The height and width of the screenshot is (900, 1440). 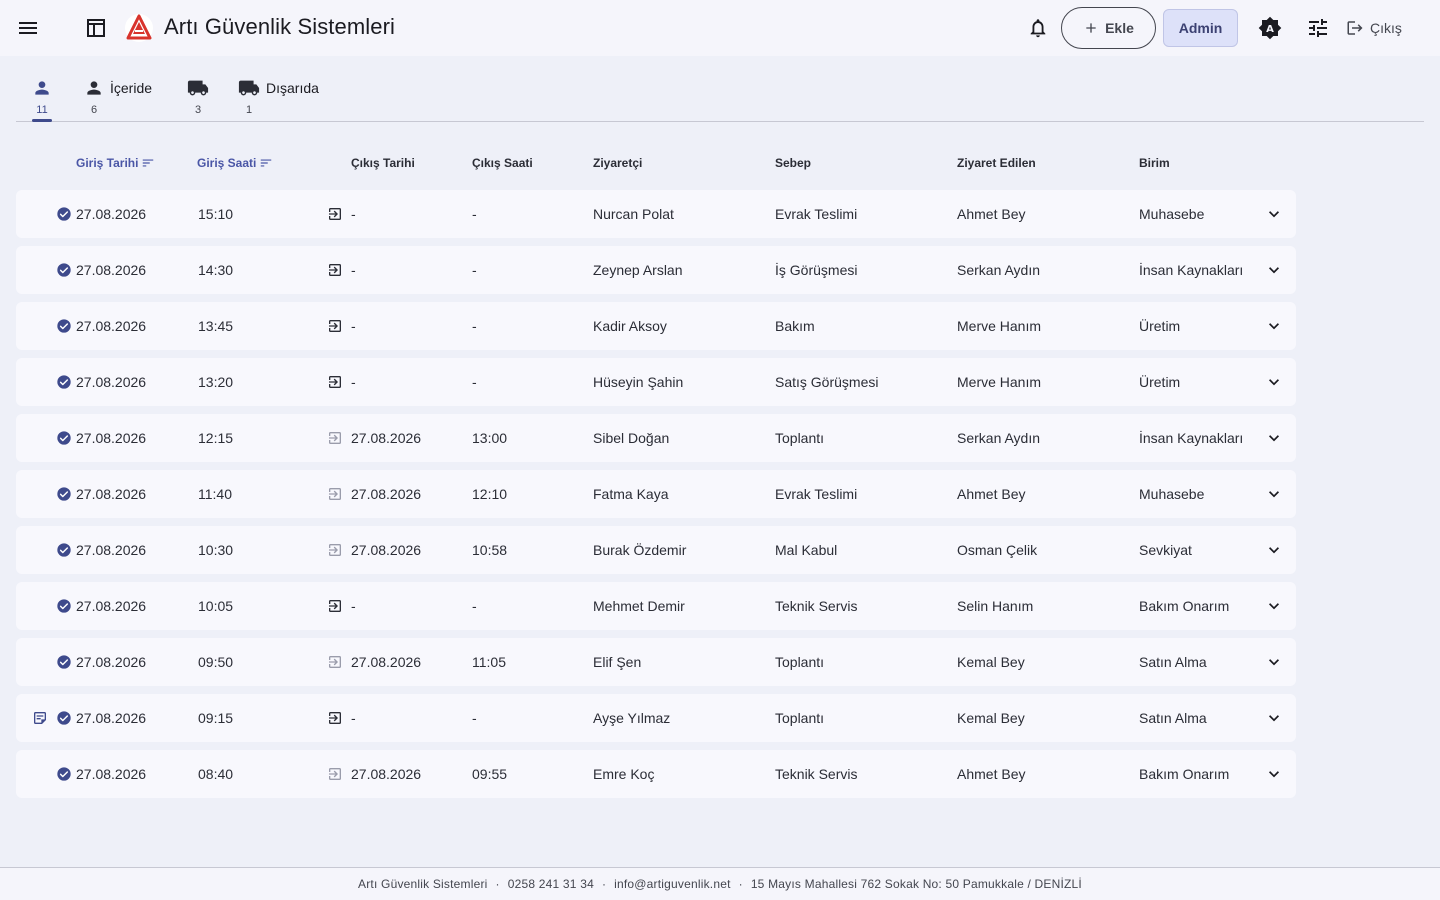 What do you see at coordinates (28, 28) in the screenshot?
I see `menu-button` at bounding box center [28, 28].